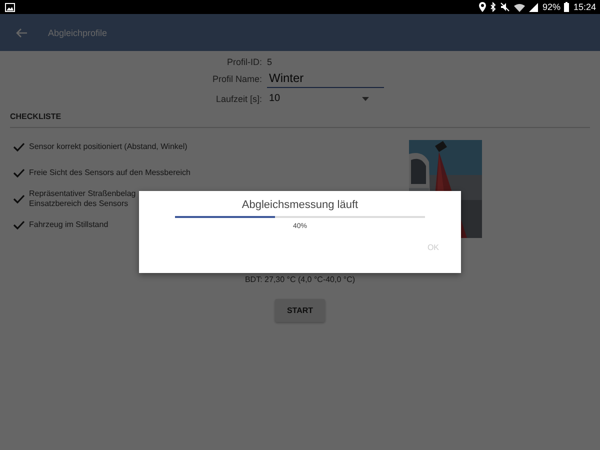 The height and width of the screenshot is (450, 600). Describe the element at coordinates (238, 99) in the screenshot. I see `field-label: Laufzeit [s]:` at that location.